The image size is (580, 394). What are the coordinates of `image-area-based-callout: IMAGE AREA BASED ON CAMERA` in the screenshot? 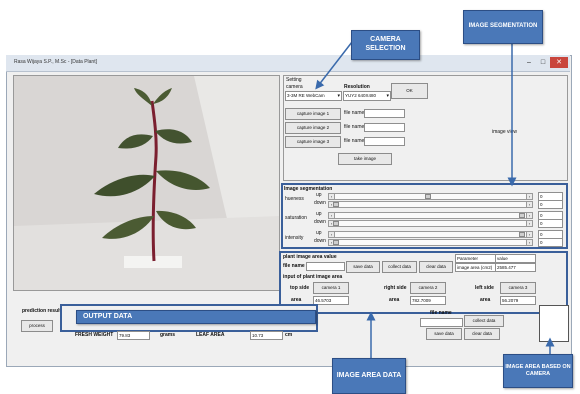 It's located at (538, 371).